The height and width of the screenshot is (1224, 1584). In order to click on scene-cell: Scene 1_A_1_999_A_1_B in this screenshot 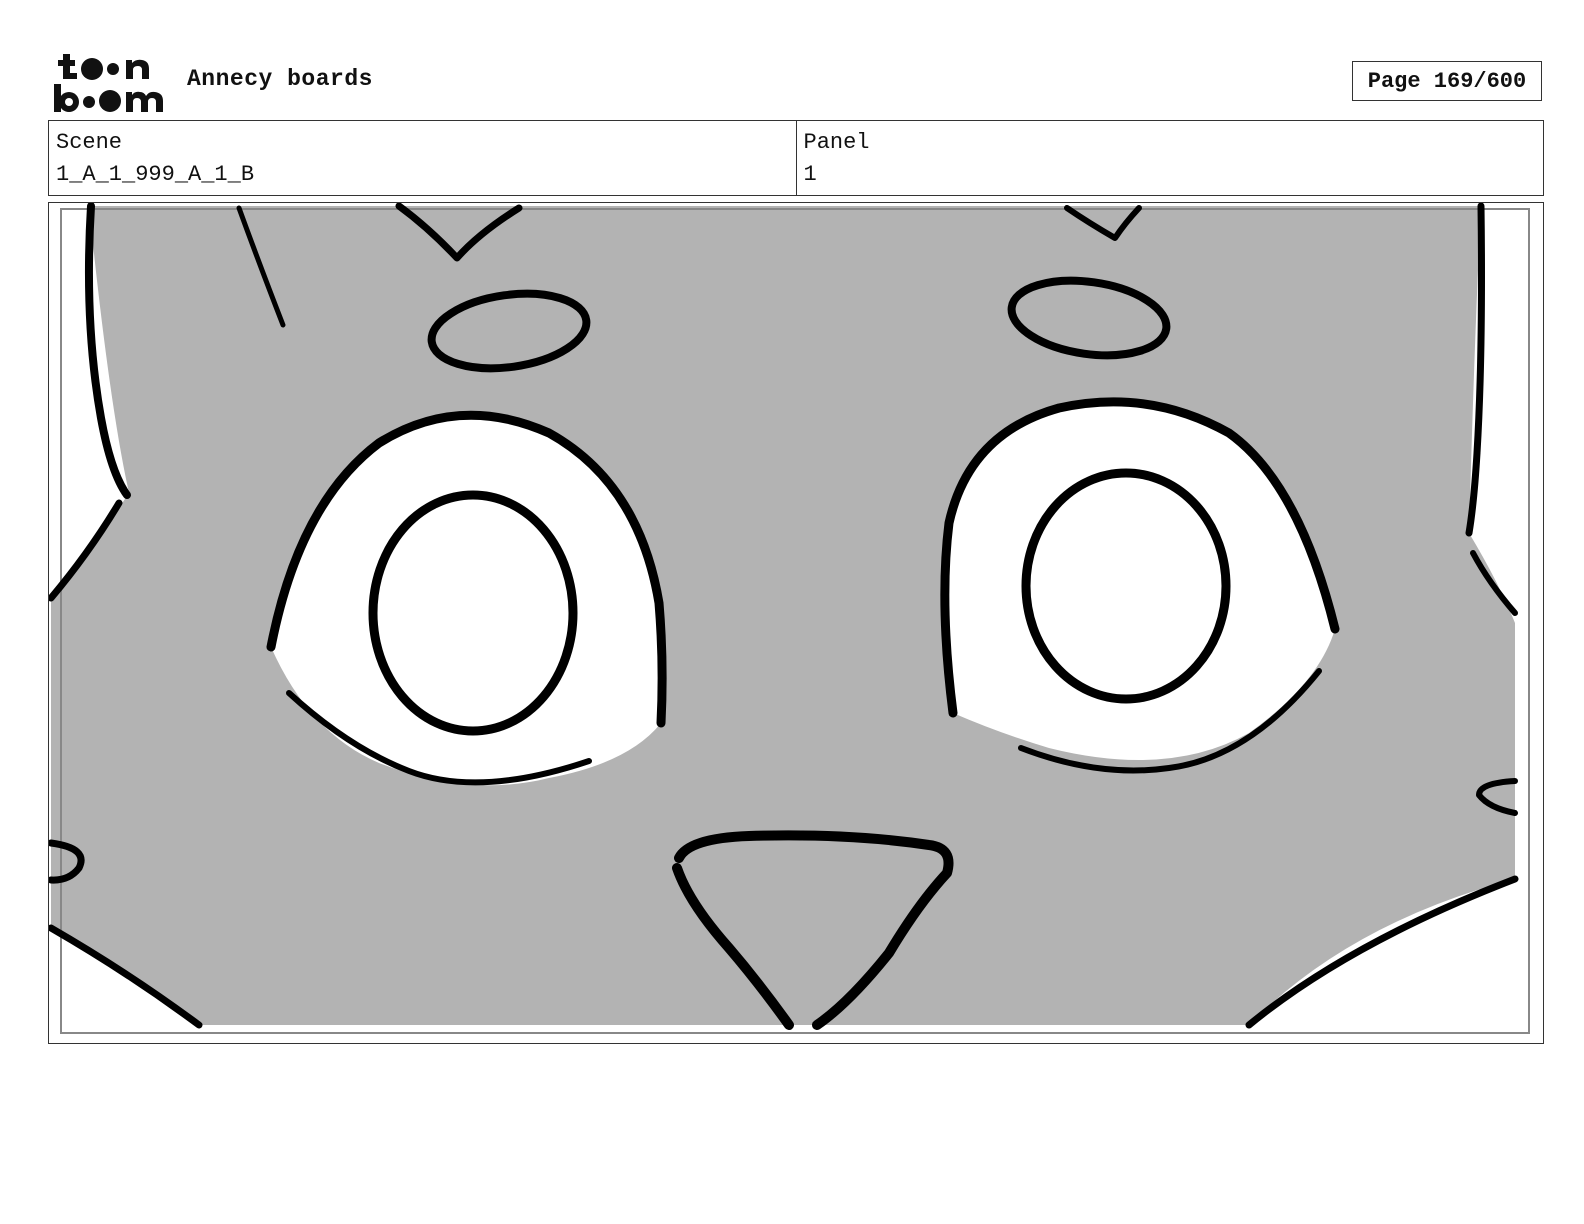, I will do `click(422, 158)`.